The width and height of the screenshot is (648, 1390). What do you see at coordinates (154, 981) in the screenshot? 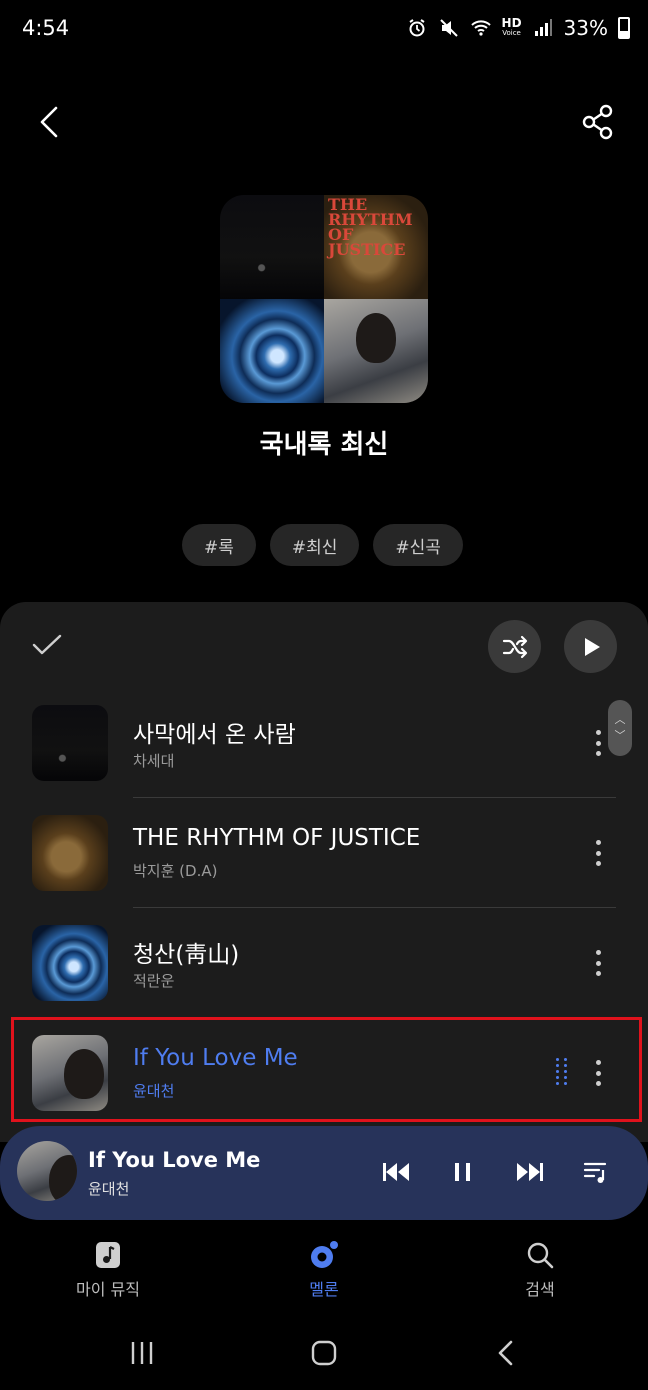
I see `song-artist: 적란운` at bounding box center [154, 981].